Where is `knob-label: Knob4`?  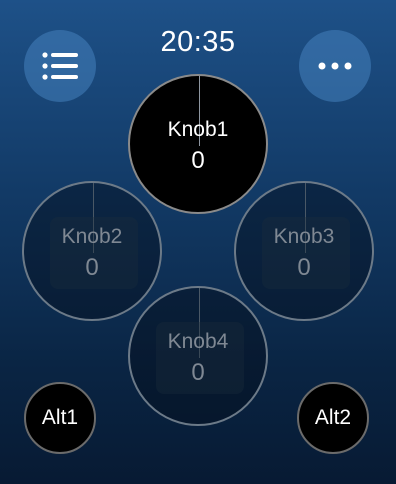
knob-label: Knob4 is located at coordinates (198, 341).